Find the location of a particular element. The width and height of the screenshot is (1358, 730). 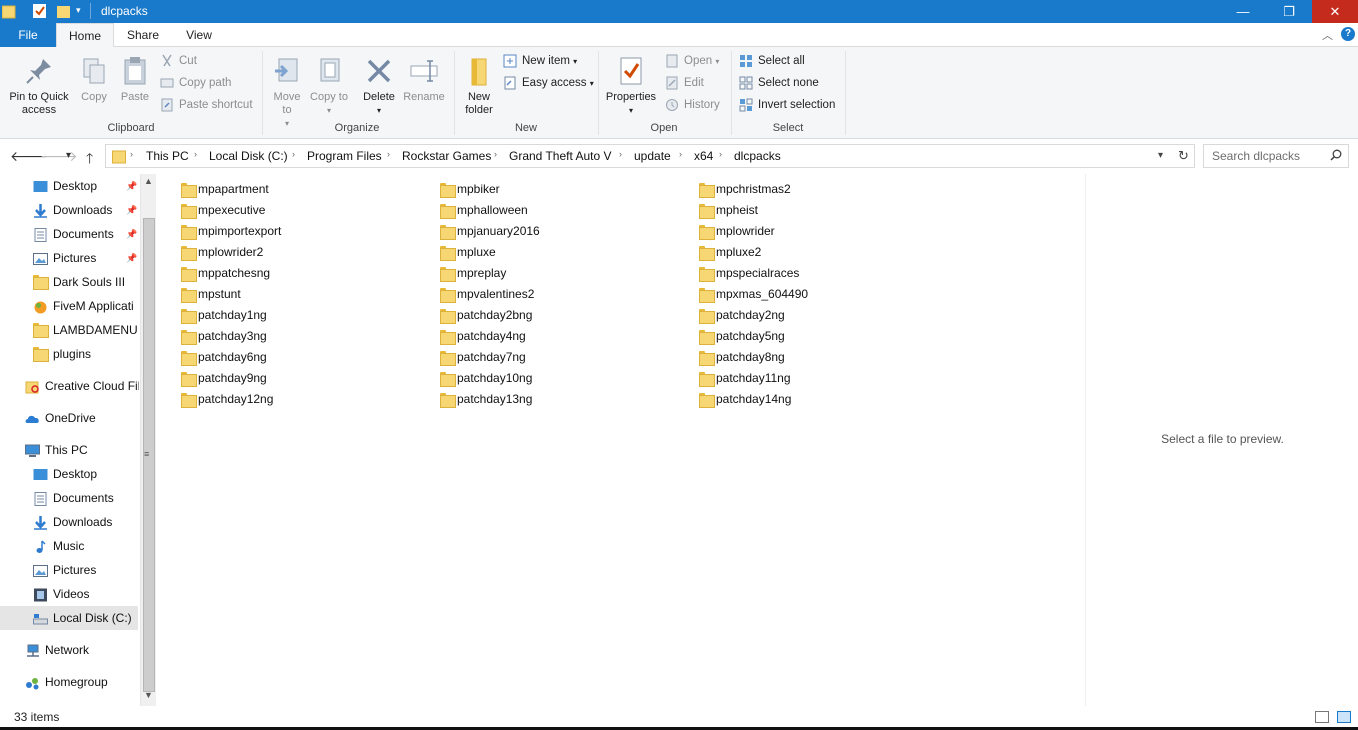

nav-item-plugins: plugins is located at coordinates (86, 354).